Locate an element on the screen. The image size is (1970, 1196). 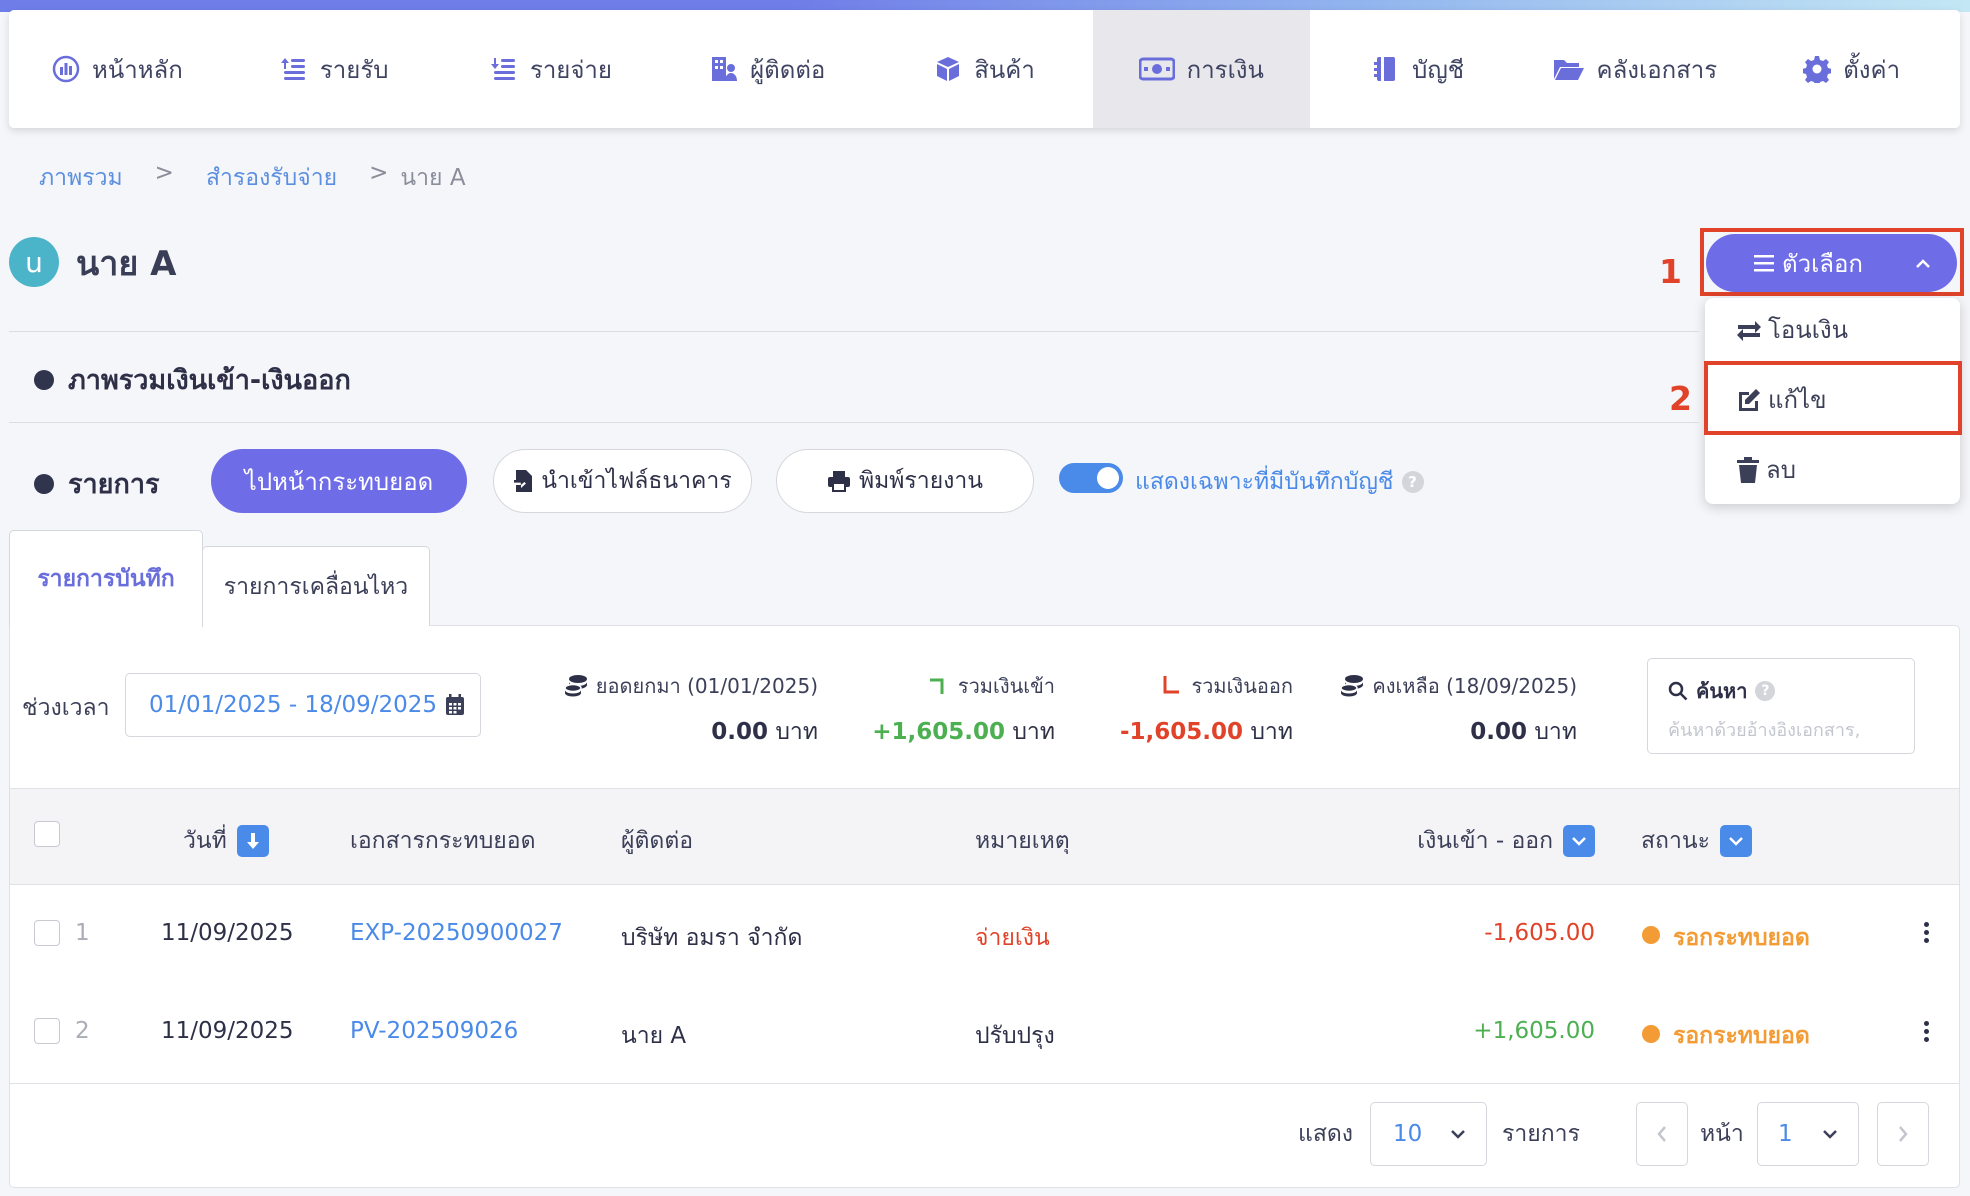
nav-label: การเงิน is located at coordinates (1225, 69).